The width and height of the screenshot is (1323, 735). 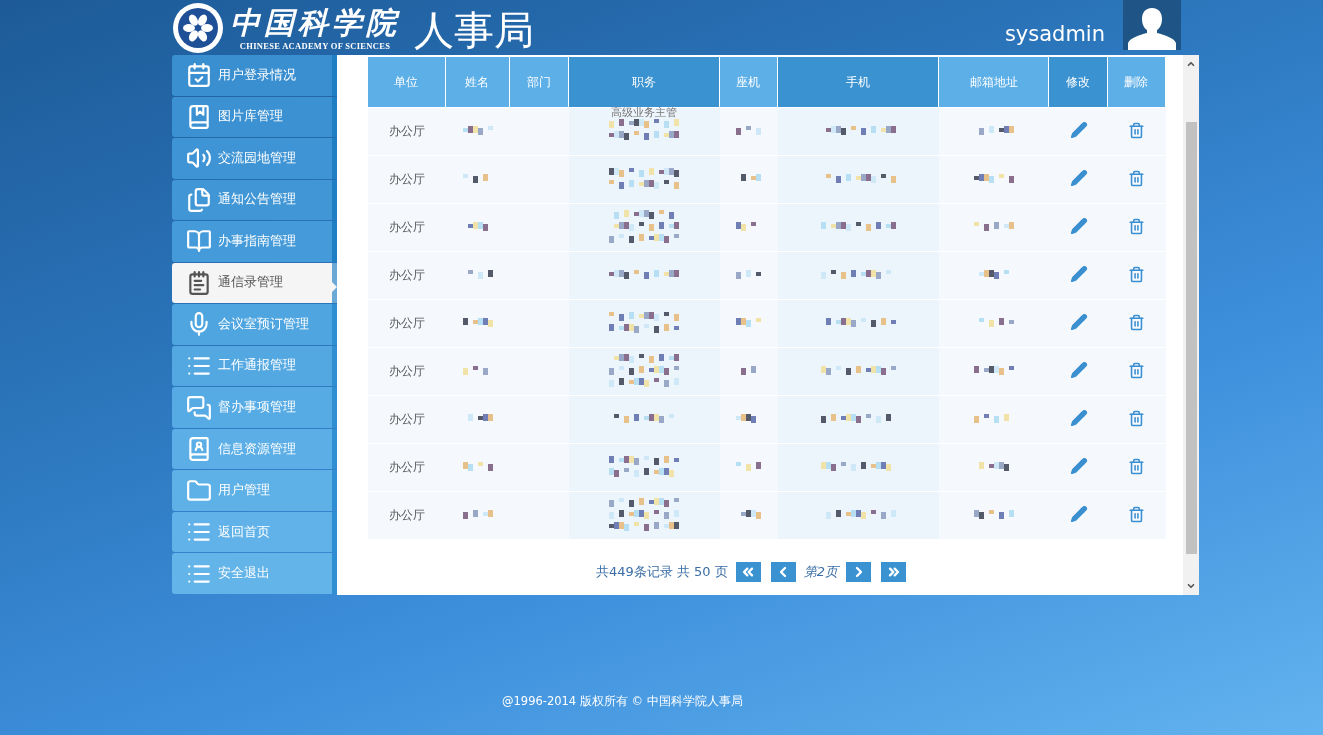 What do you see at coordinates (407, 82) in the screenshot?
I see `column-header: 单位` at bounding box center [407, 82].